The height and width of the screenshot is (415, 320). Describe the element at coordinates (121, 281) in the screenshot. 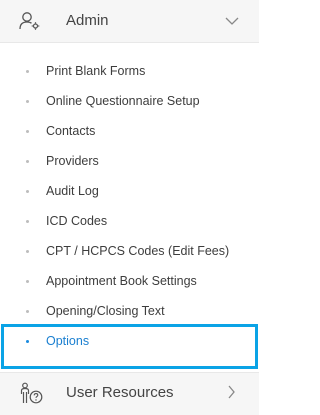

I see `menu-item-label: Appointment Book Settings` at that location.